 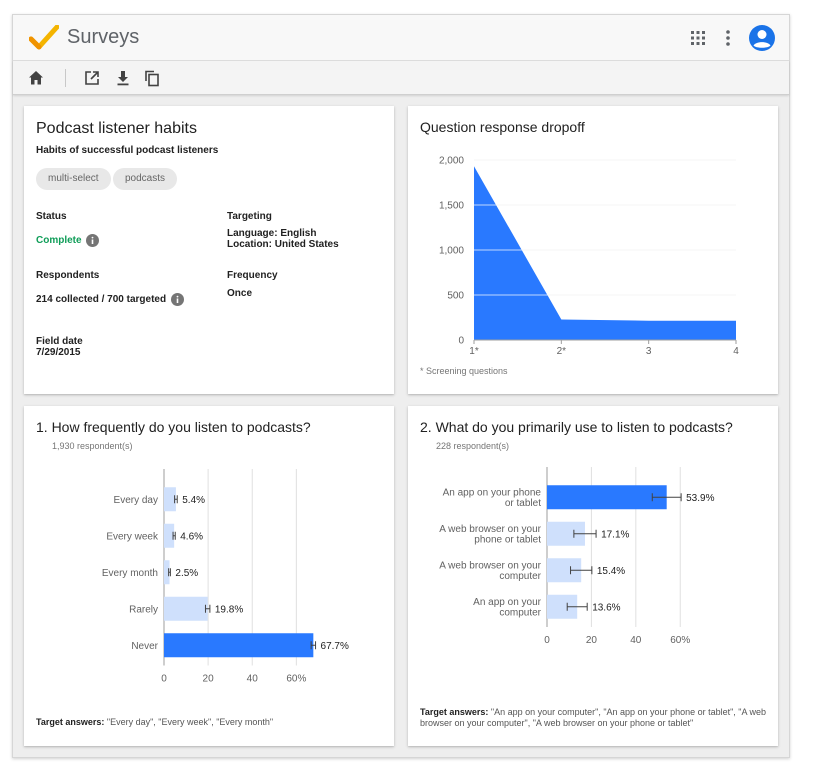 What do you see at coordinates (152, 78) in the screenshot?
I see `copy-icon` at bounding box center [152, 78].